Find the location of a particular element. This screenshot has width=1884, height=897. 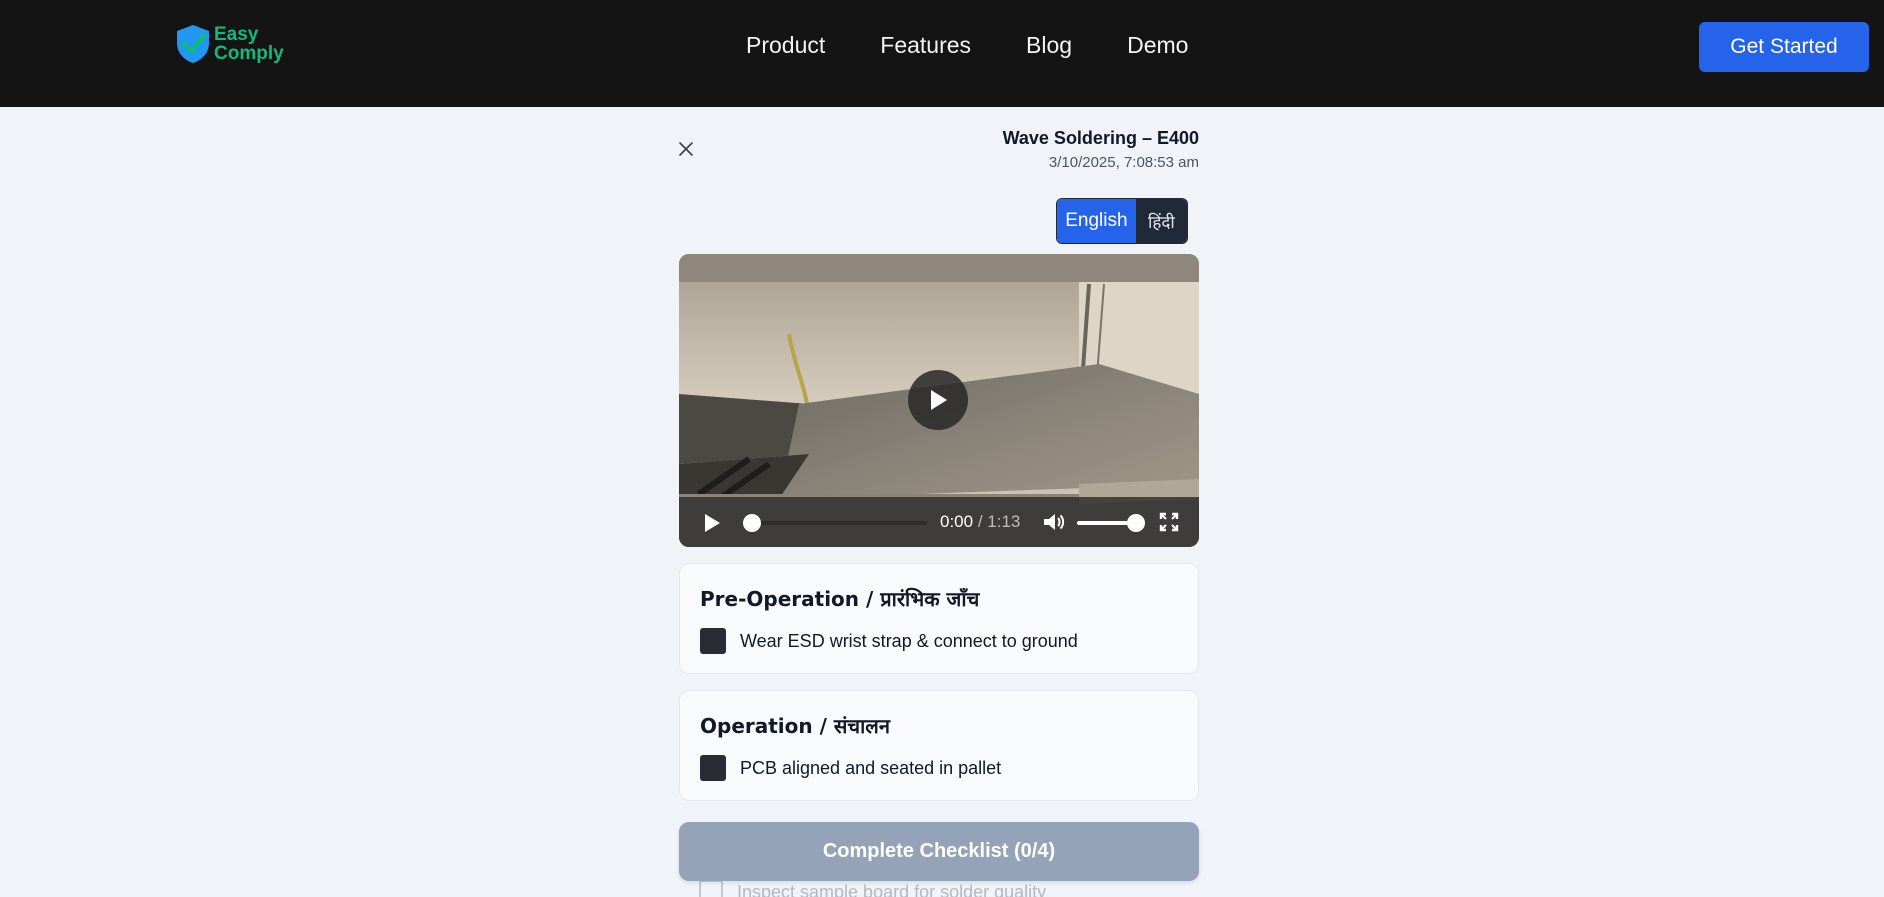

complete-checklist-button: Complete Checklist (0/4) is located at coordinates (939, 851).